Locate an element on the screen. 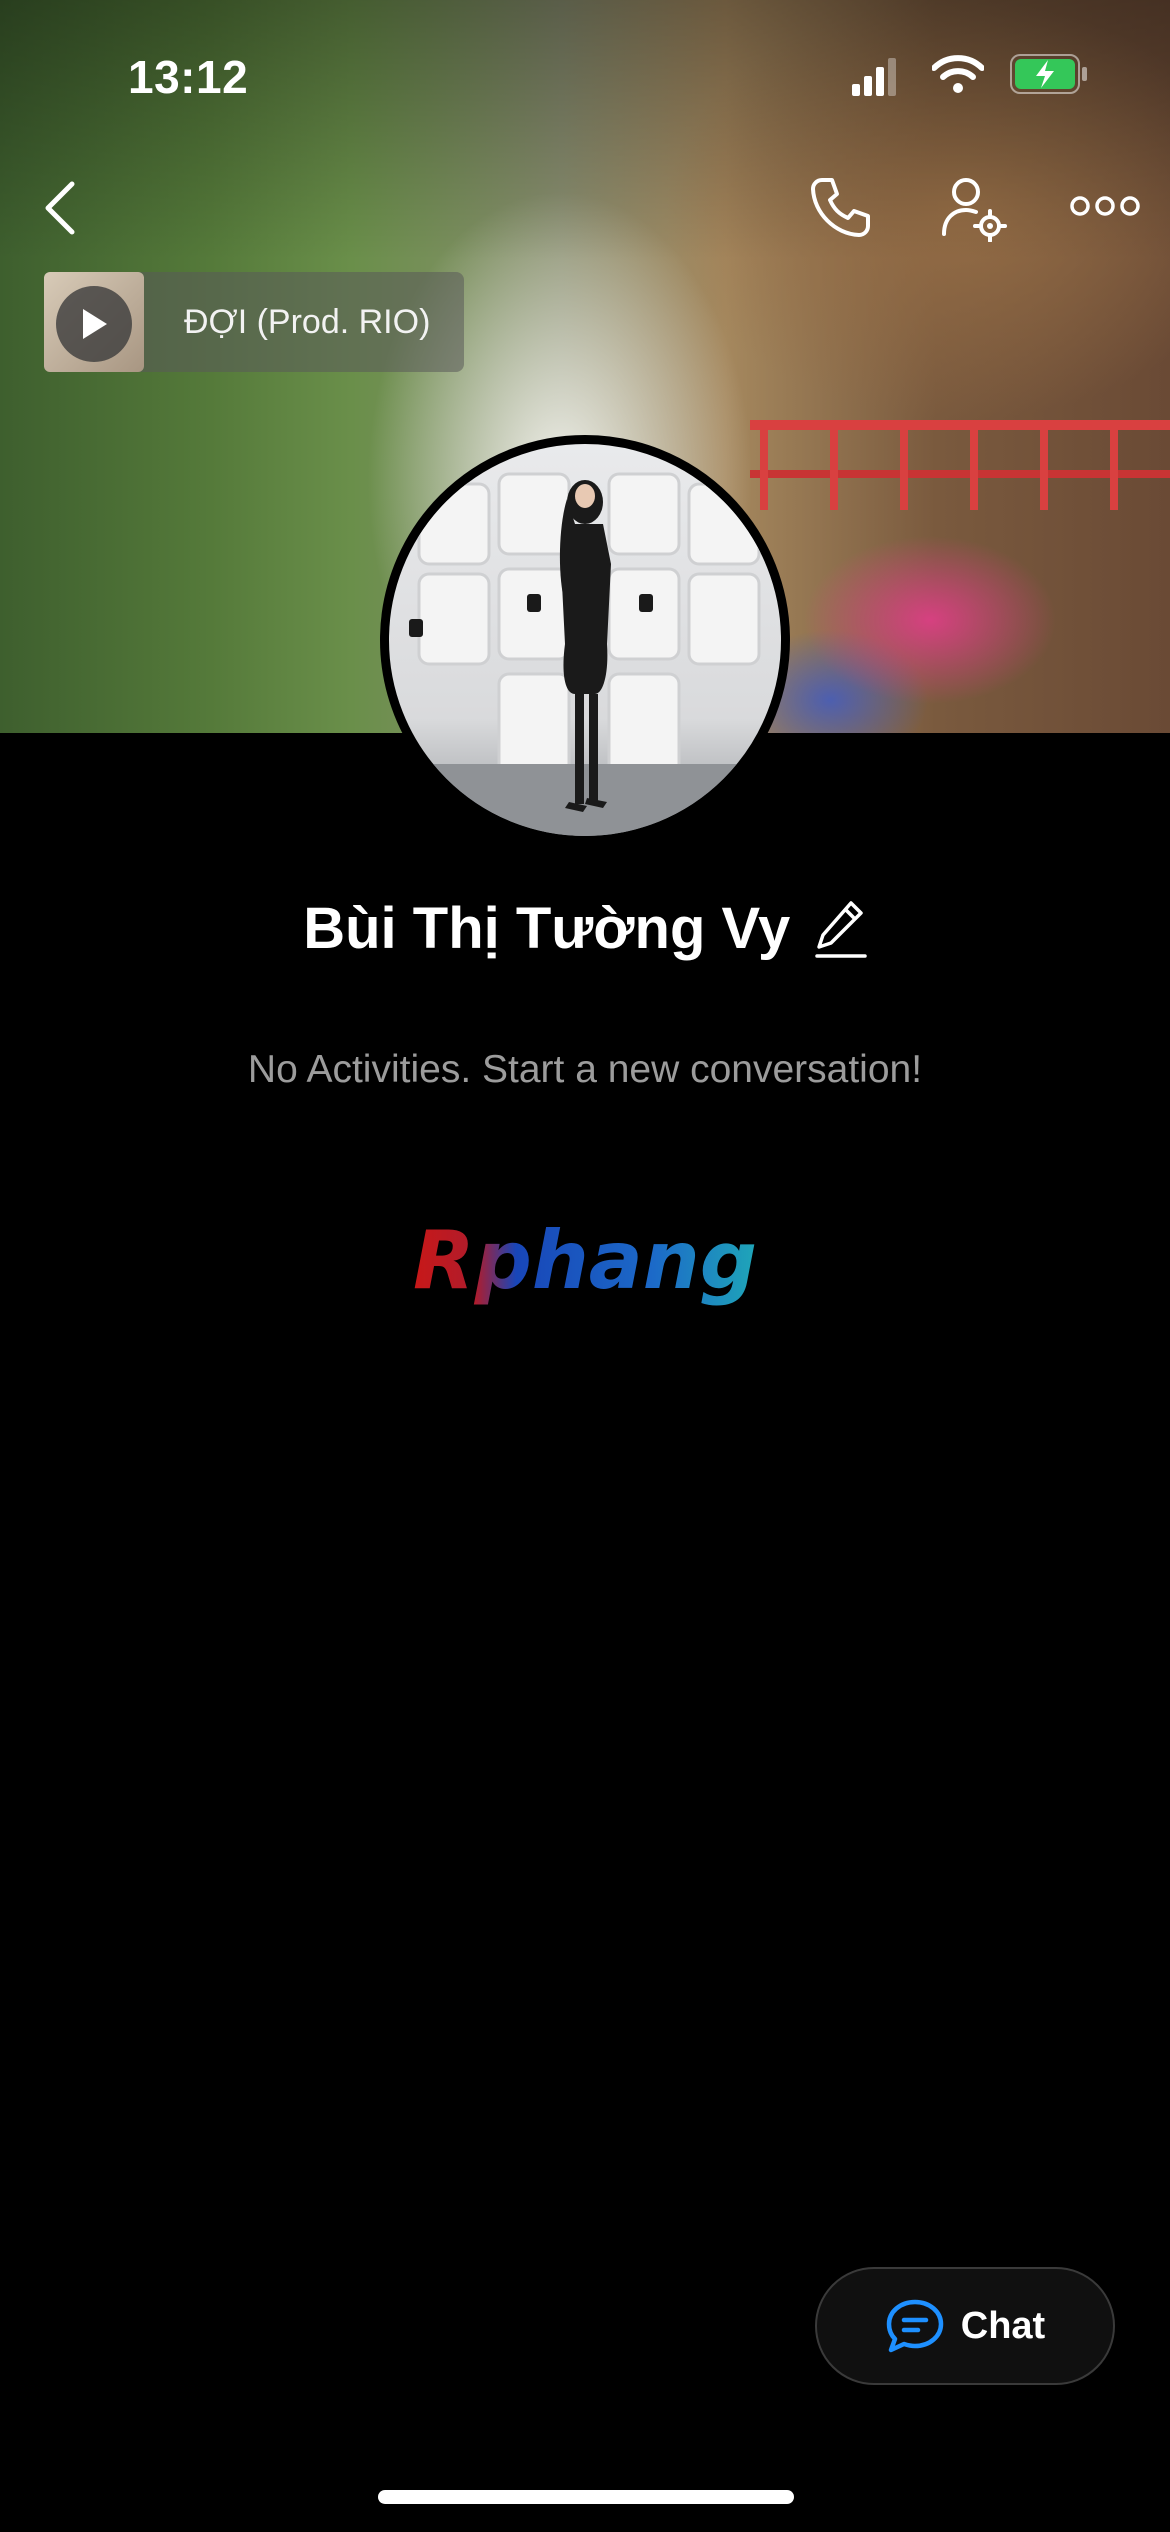 This screenshot has width=1170, height=2532. no-activity-message: No Activities. Start a new conversation! is located at coordinates (585, 1069).